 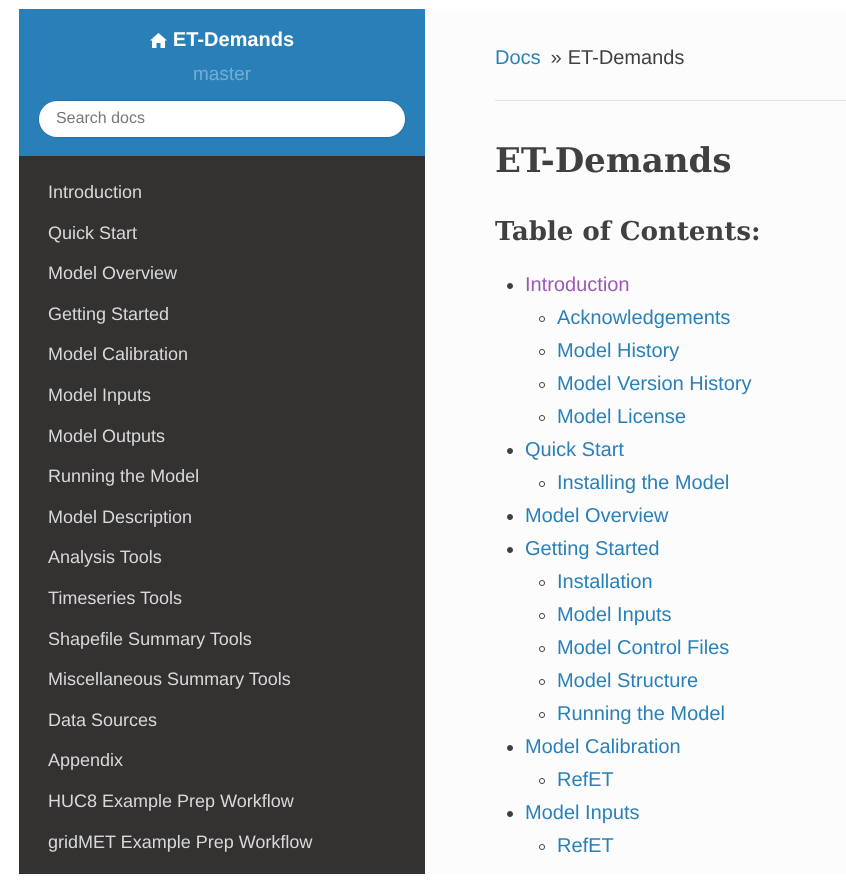 I want to click on search-field: Search docs, so click(x=222, y=119).